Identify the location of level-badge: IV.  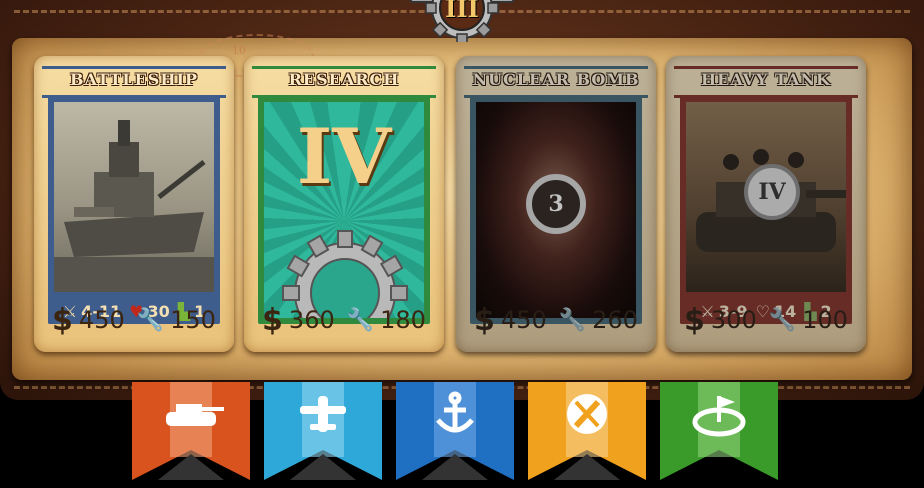
(772, 192).